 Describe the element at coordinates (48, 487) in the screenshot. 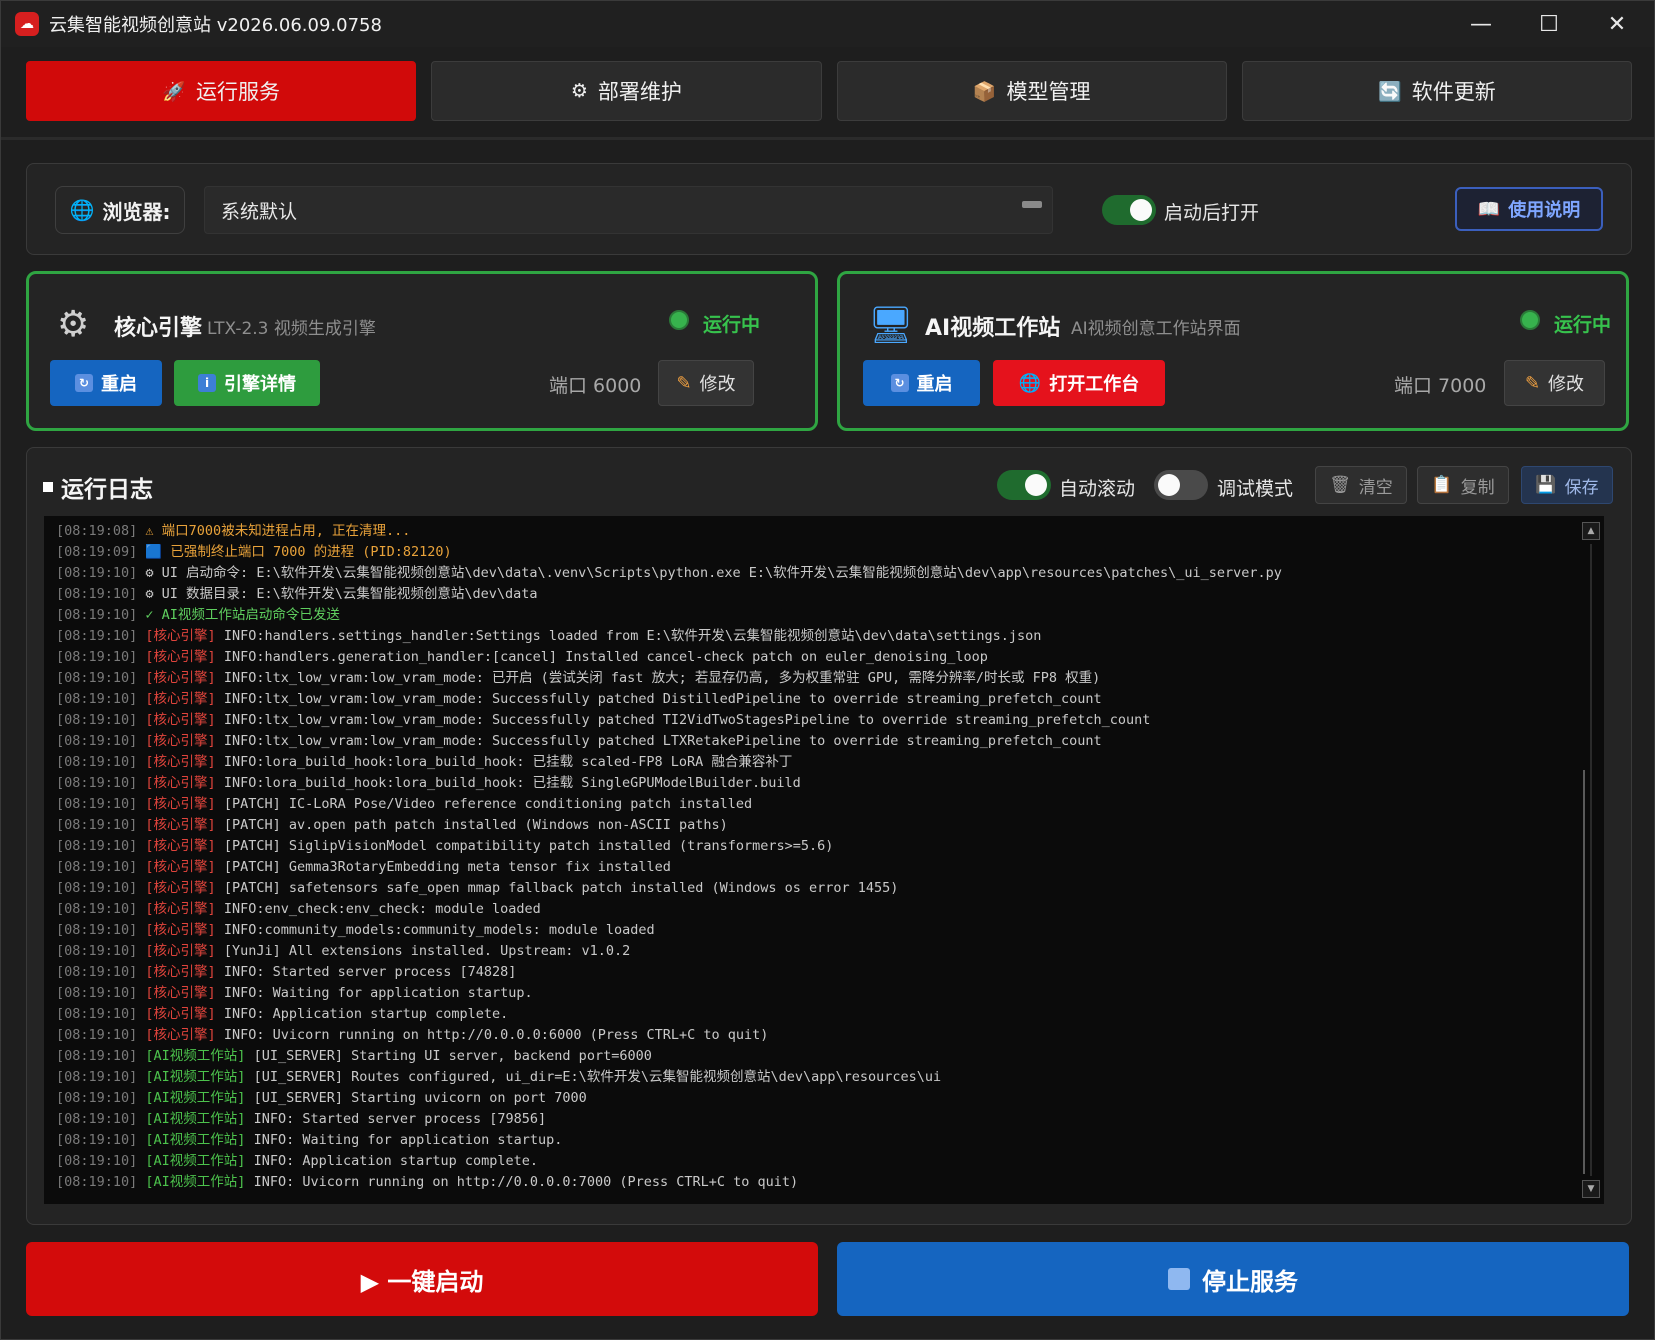

I see `square-bullet-icon` at that location.